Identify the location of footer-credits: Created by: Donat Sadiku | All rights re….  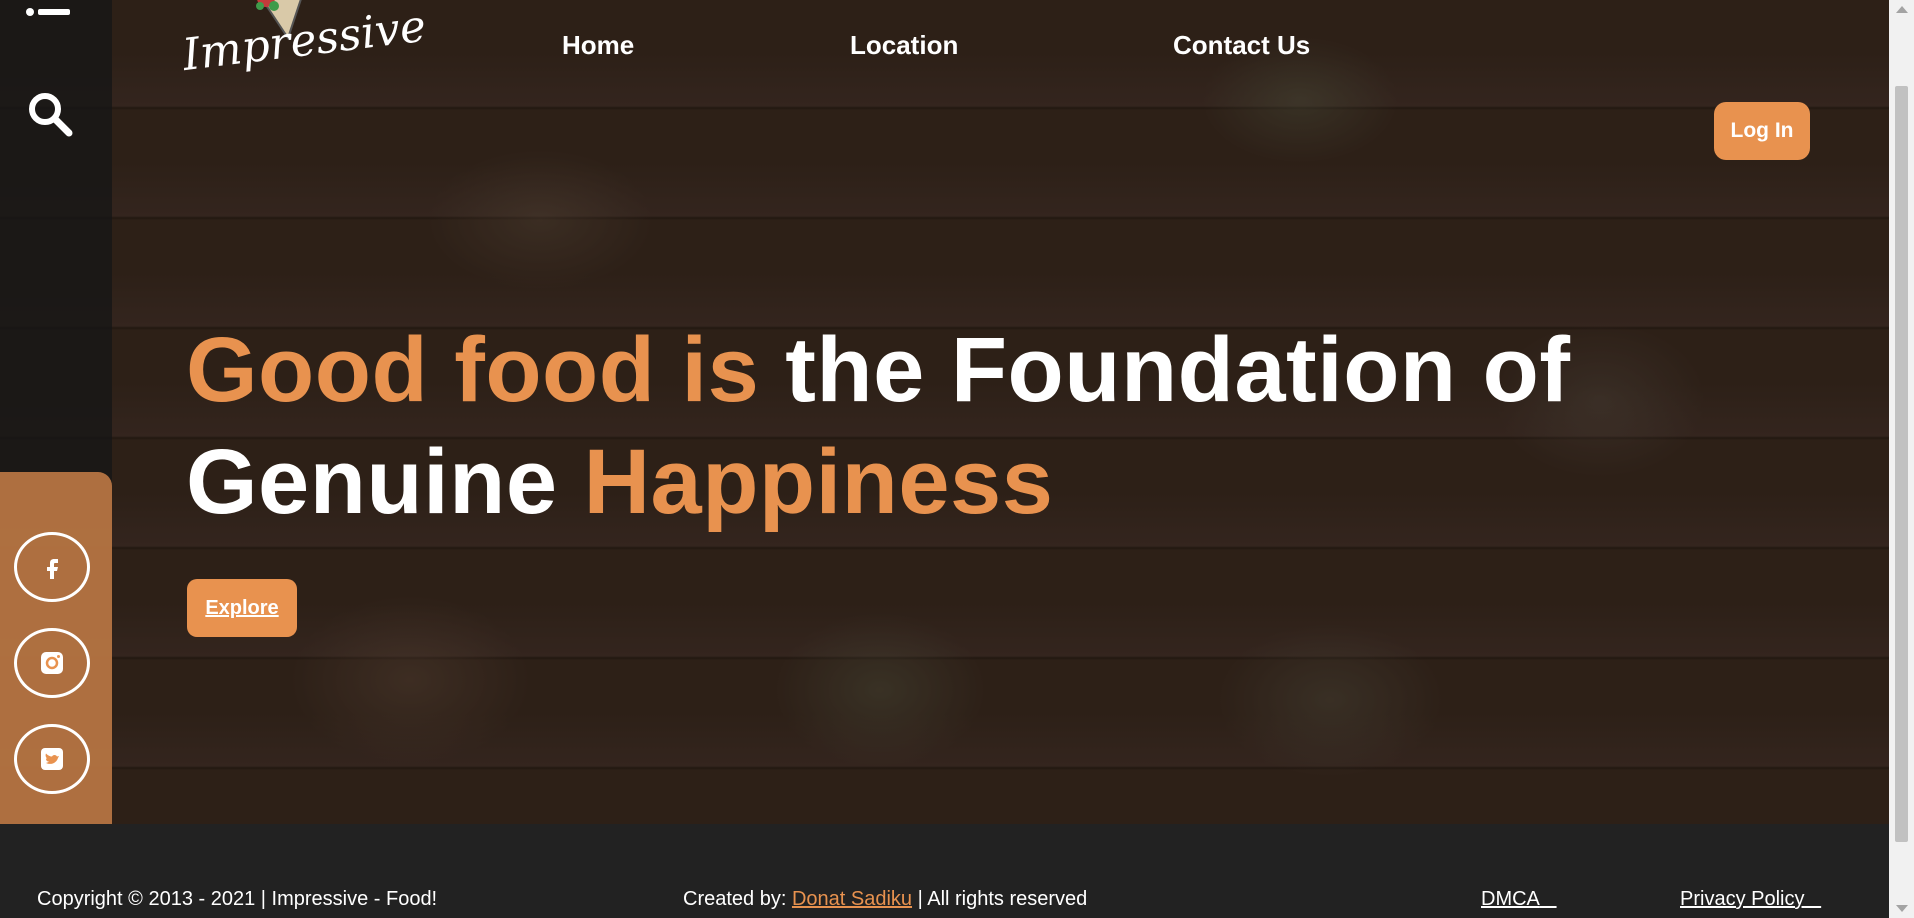
(885, 899).